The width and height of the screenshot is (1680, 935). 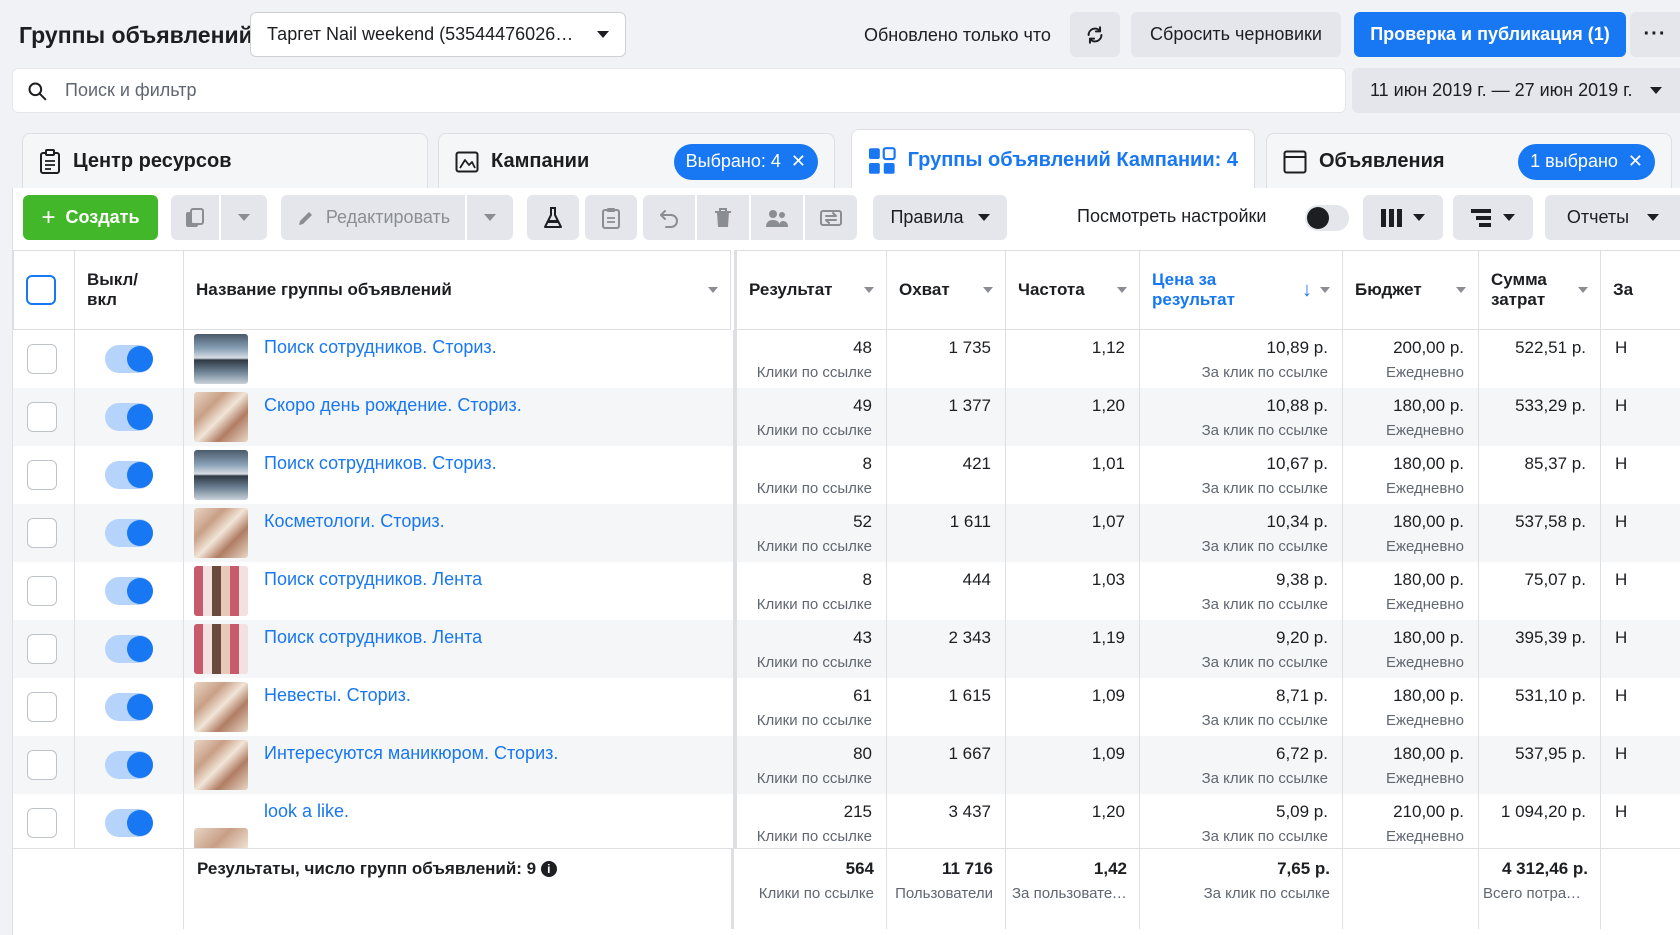 What do you see at coordinates (1655, 34) in the screenshot?
I see `more-options-button: ···` at bounding box center [1655, 34].